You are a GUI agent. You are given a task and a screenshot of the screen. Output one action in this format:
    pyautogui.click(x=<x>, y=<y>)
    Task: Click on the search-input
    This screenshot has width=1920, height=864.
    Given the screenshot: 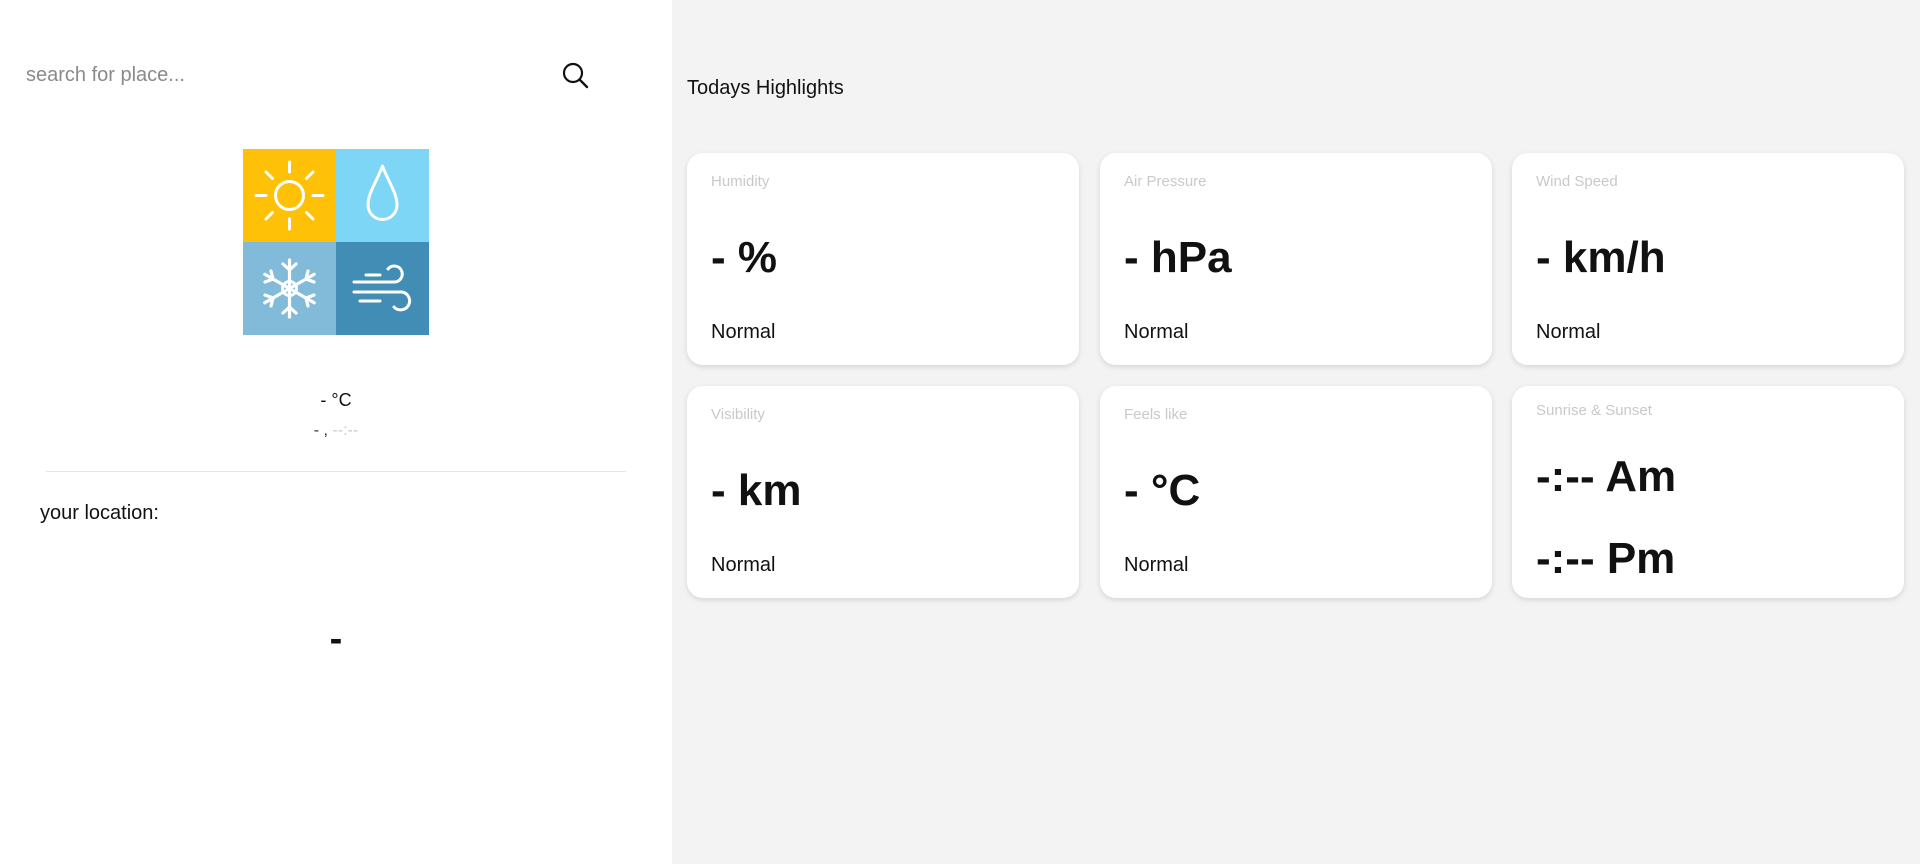 What is the action you would take?
    pyautogui.click(x=286, y=75)
    